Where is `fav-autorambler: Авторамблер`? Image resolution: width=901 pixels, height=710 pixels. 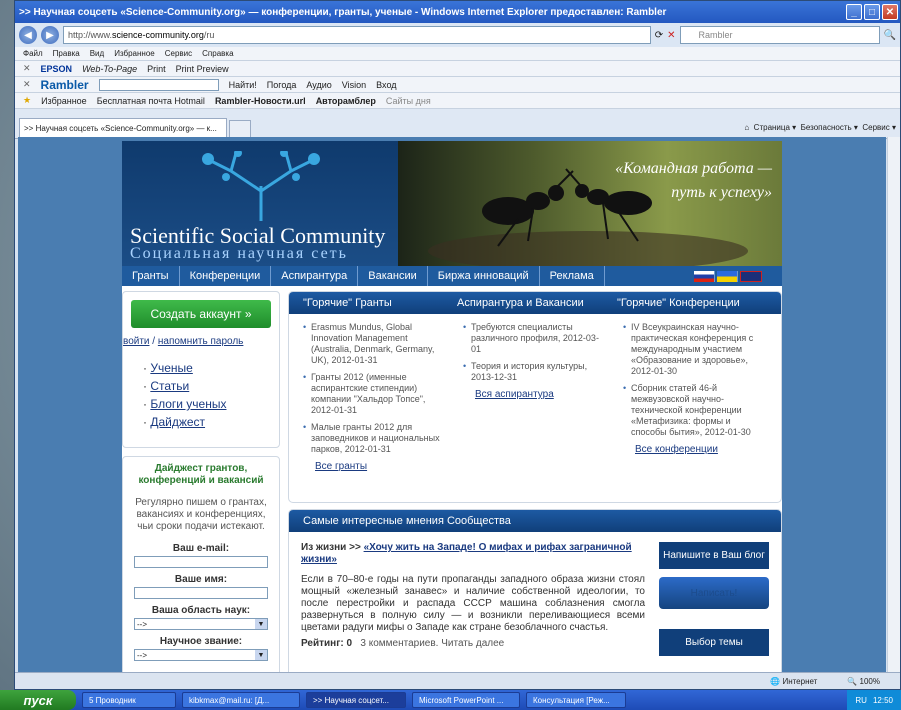 fav-autorambler: Авторамблер is located at coordinates (346, 101).